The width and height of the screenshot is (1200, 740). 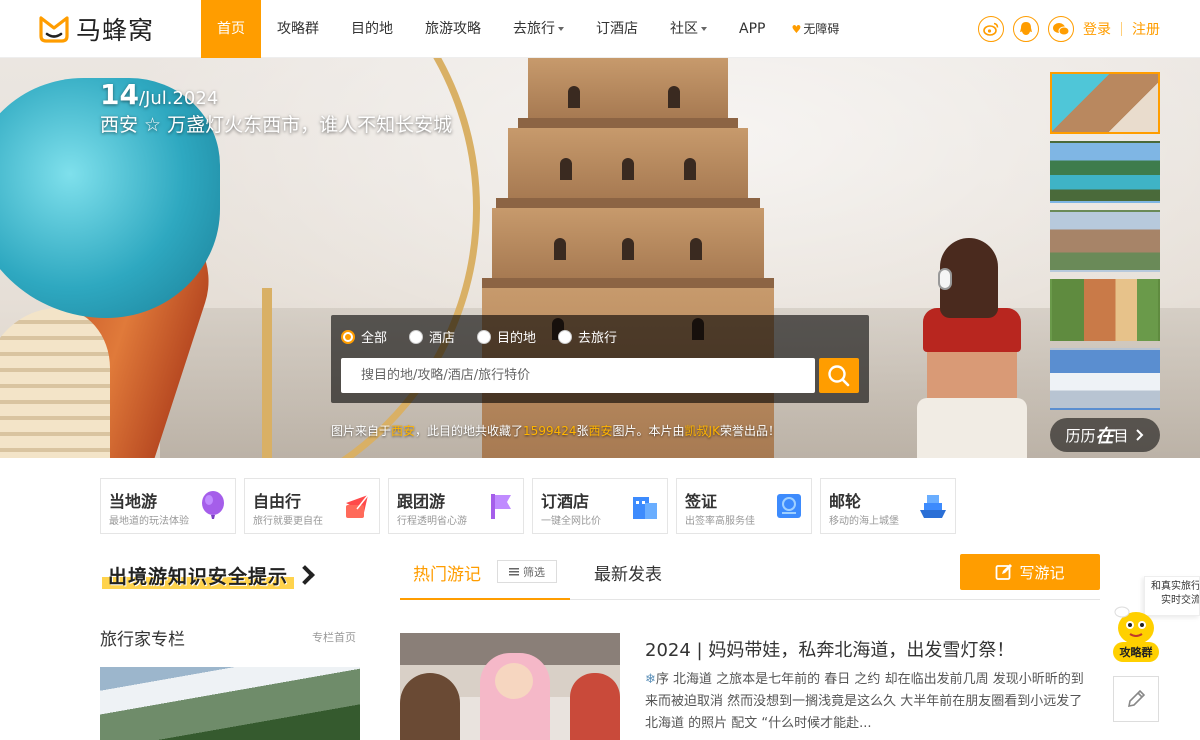 I want to click on category-subtitle: 出签率高服务佳, so click(x=720, y=521).